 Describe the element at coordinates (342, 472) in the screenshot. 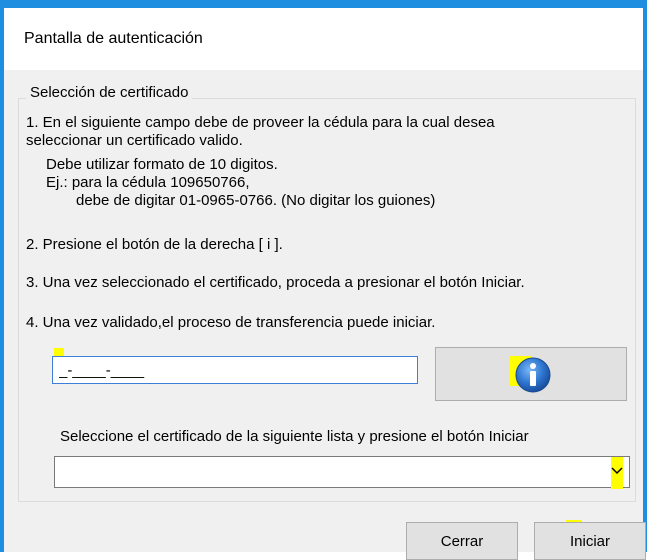

I see `certificate-select` at that location.